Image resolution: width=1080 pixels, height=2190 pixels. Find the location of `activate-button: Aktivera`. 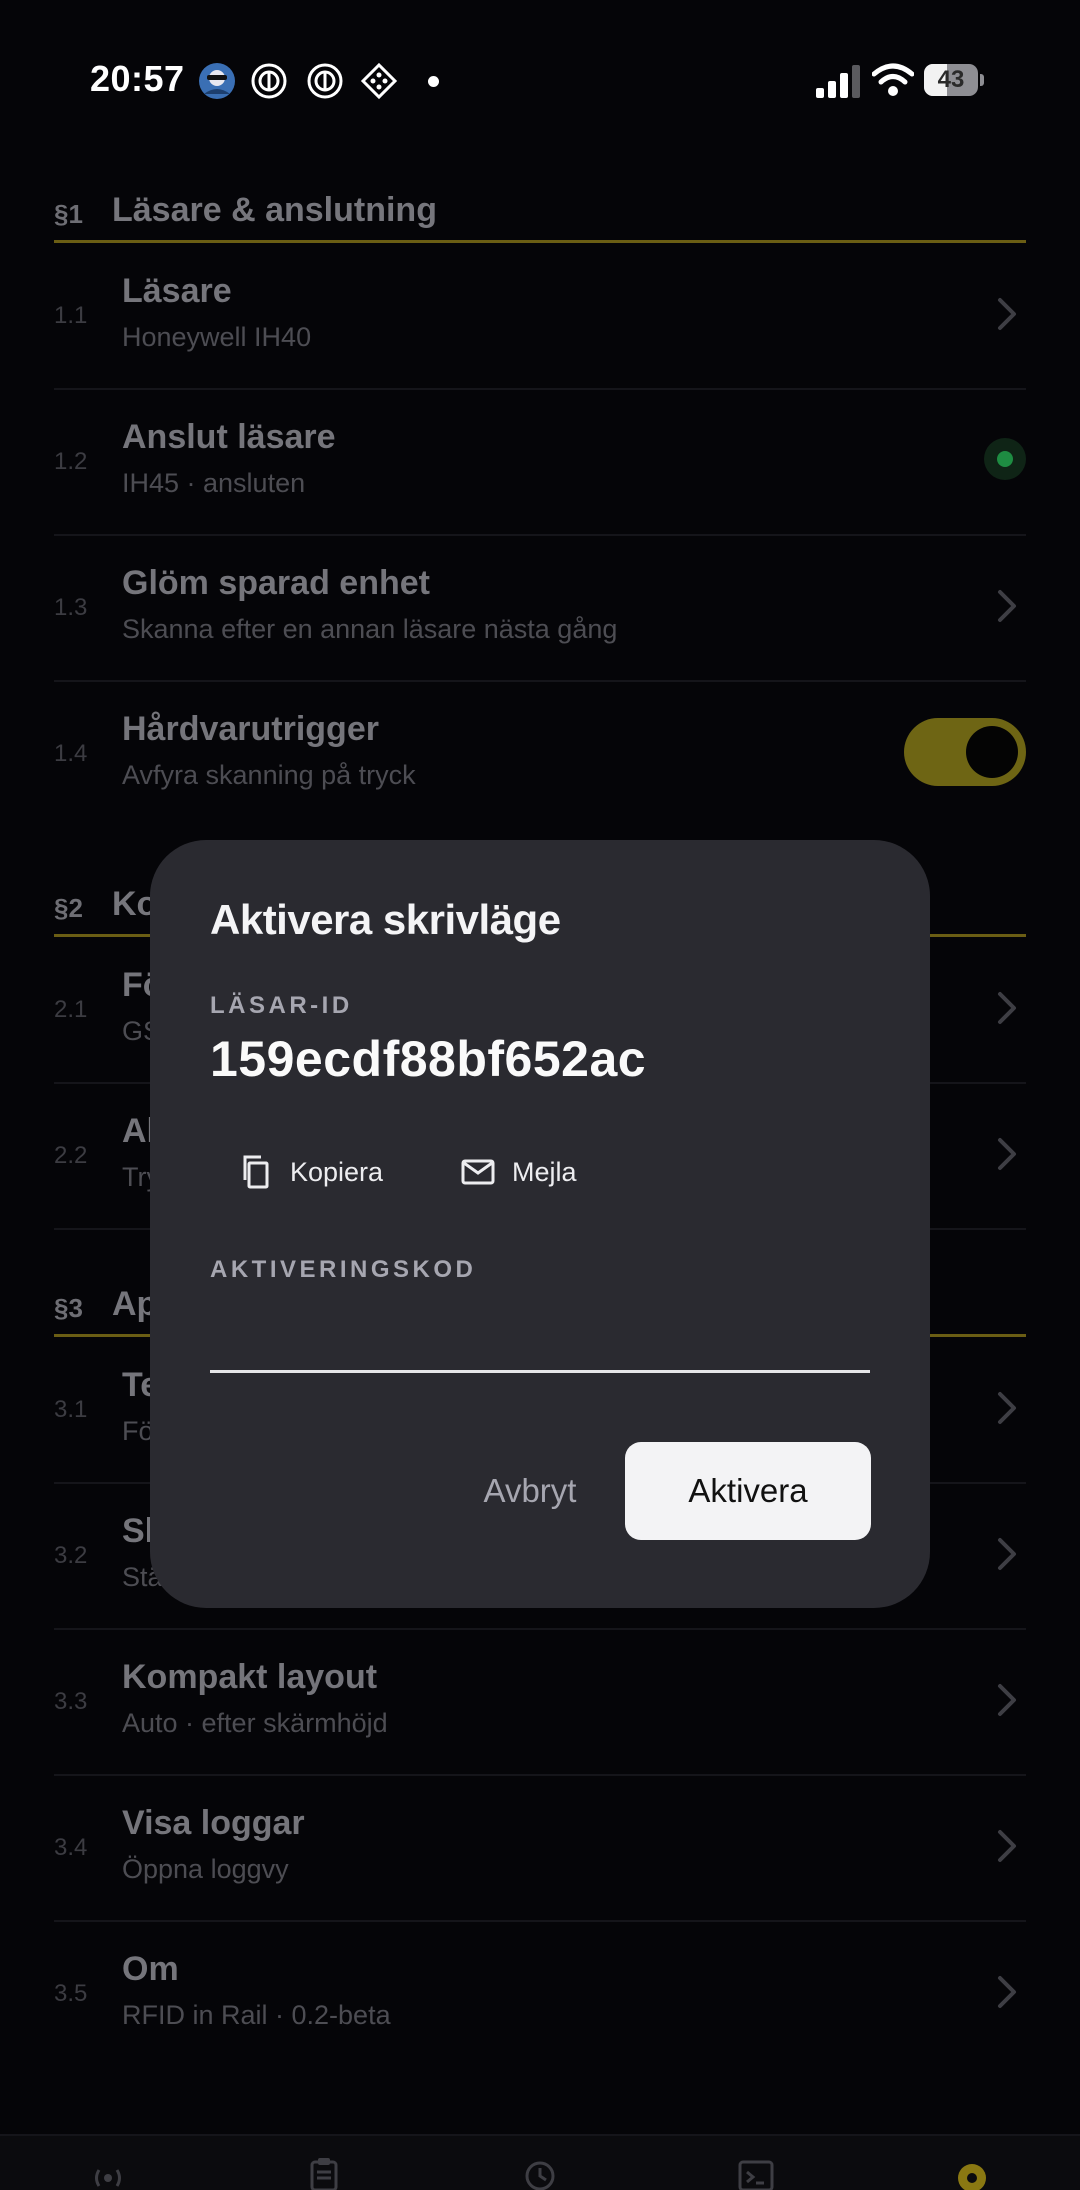

activate-button: Aktivera is located at coordinates (748, 1491).